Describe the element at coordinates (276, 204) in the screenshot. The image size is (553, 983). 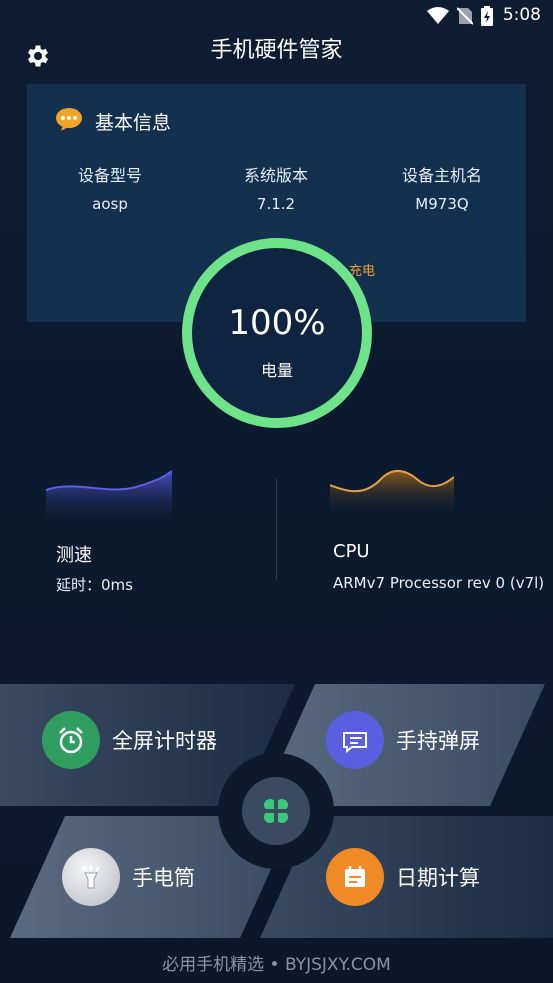
I see `system-version-value: 7.1.2` at that location.